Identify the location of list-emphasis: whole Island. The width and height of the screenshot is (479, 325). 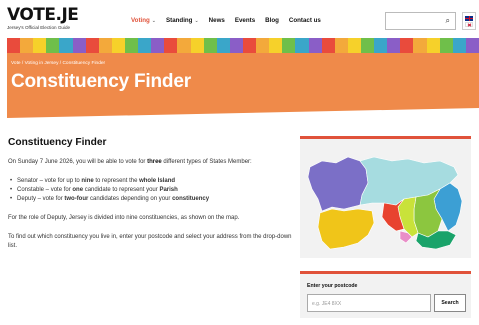
(157, 181).